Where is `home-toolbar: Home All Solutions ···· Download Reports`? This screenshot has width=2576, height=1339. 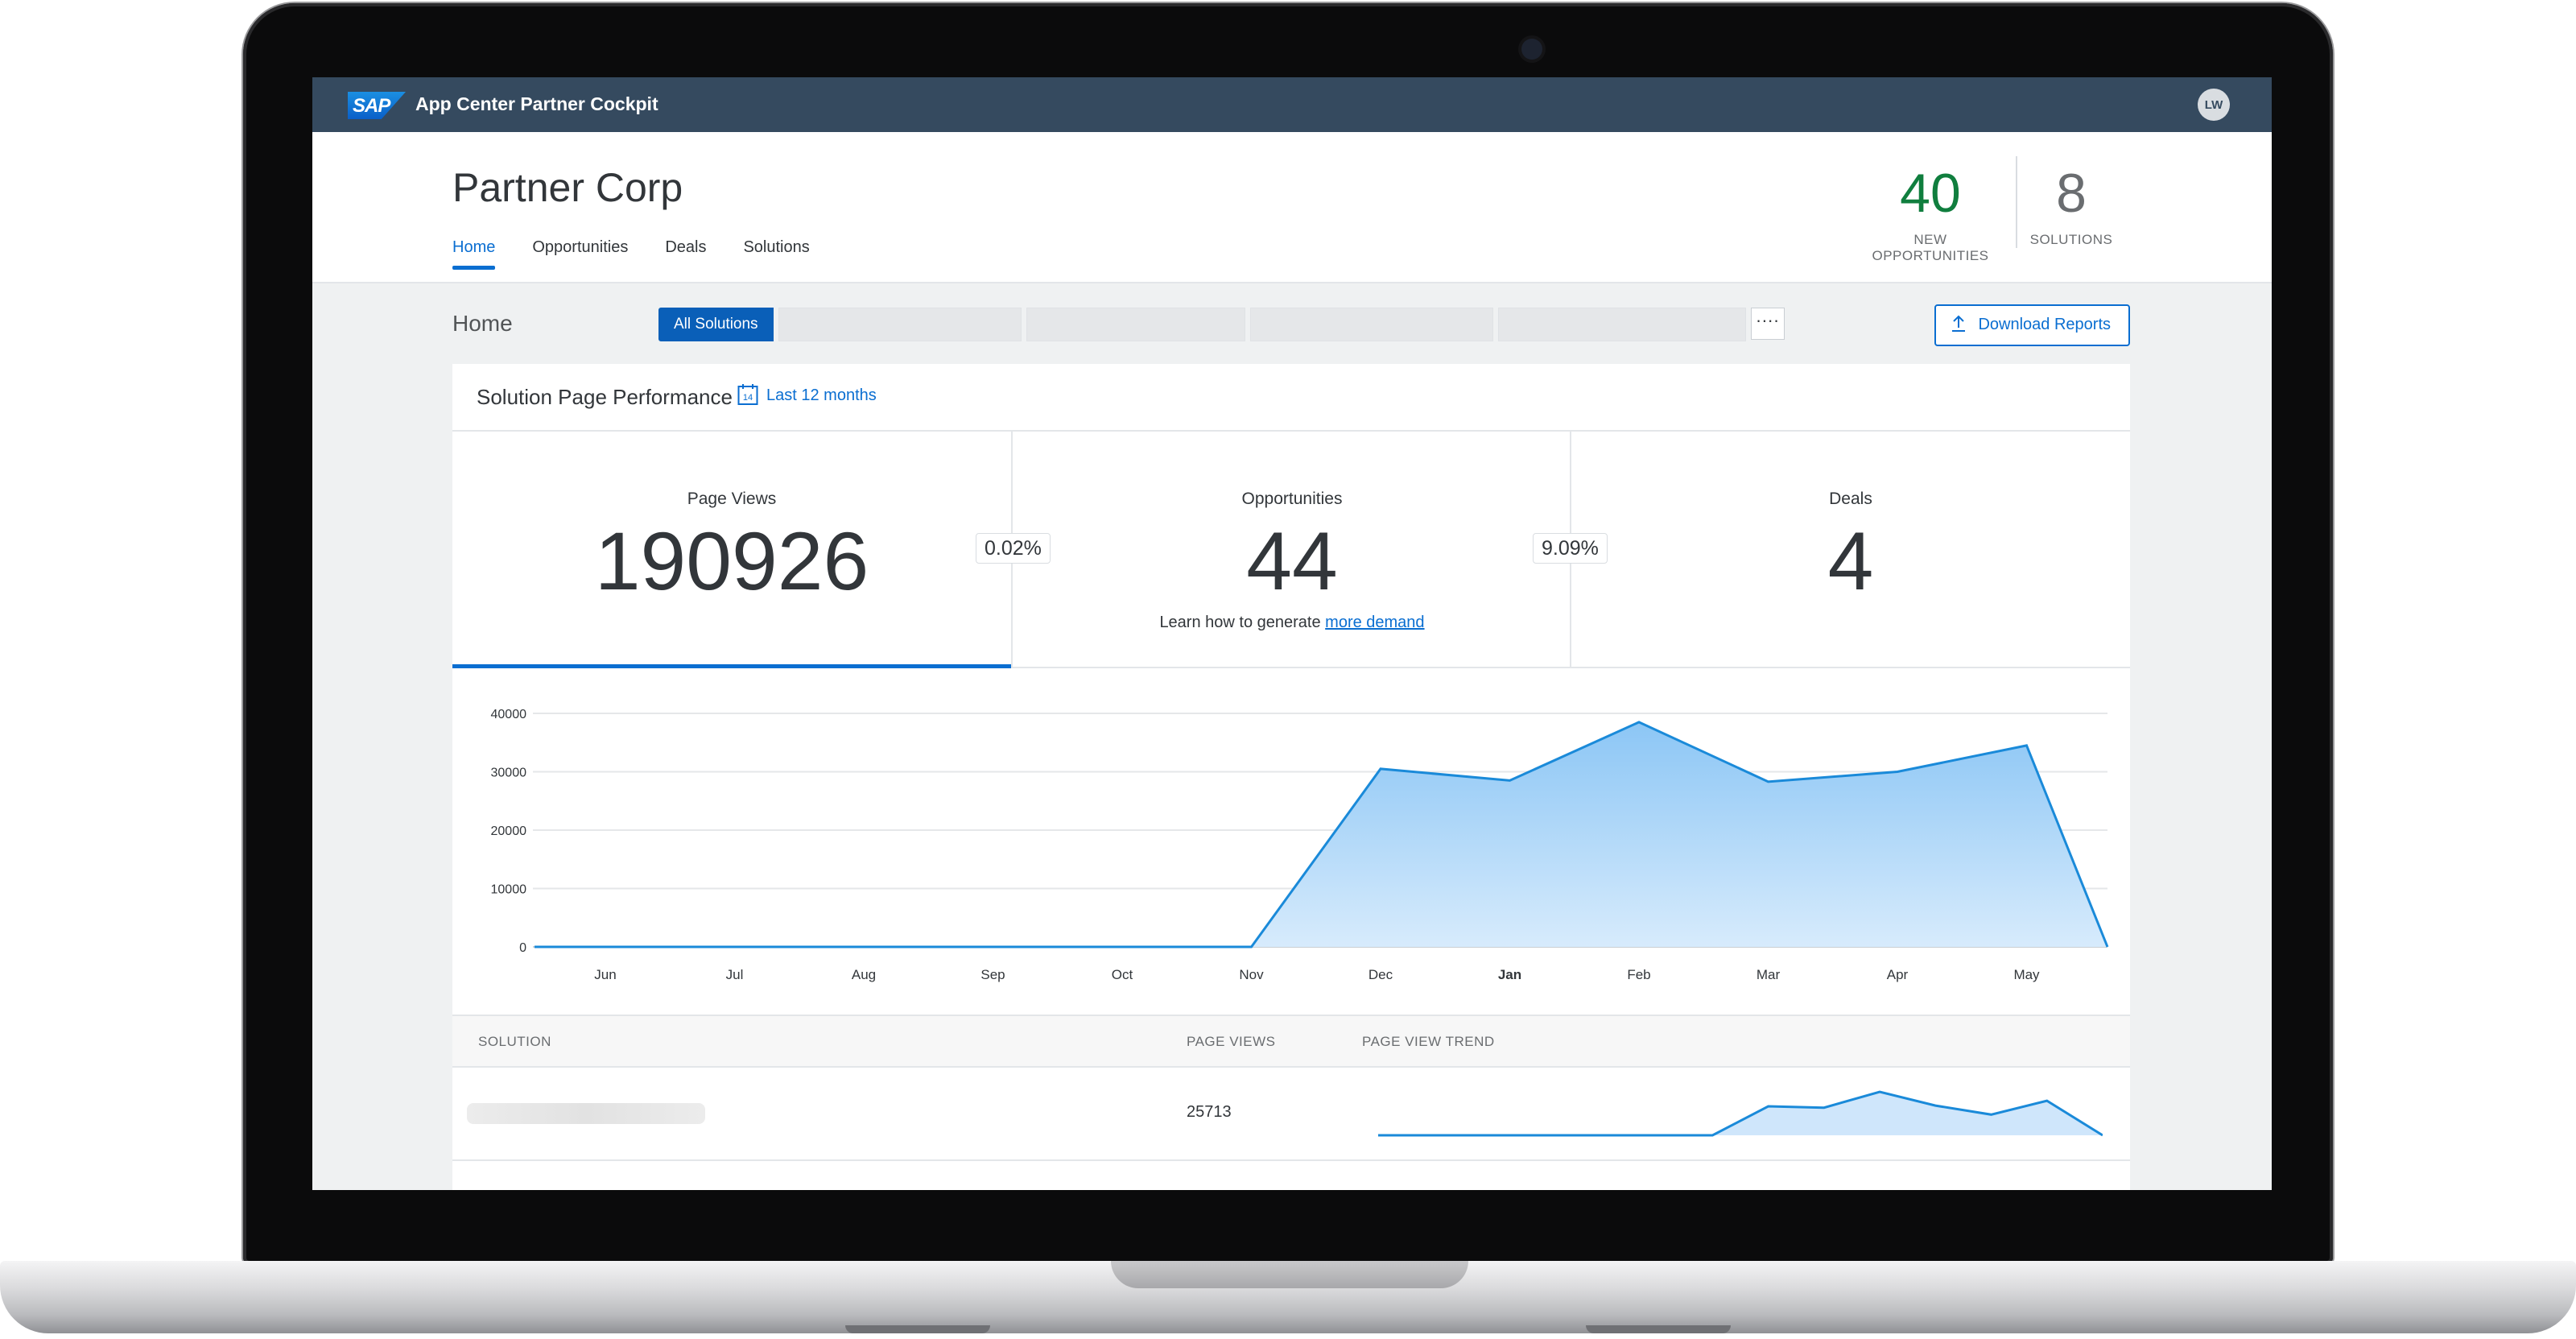
home-toolbar: Home All Solutions ···· Download Reports is located at coordinates (1291, 325).